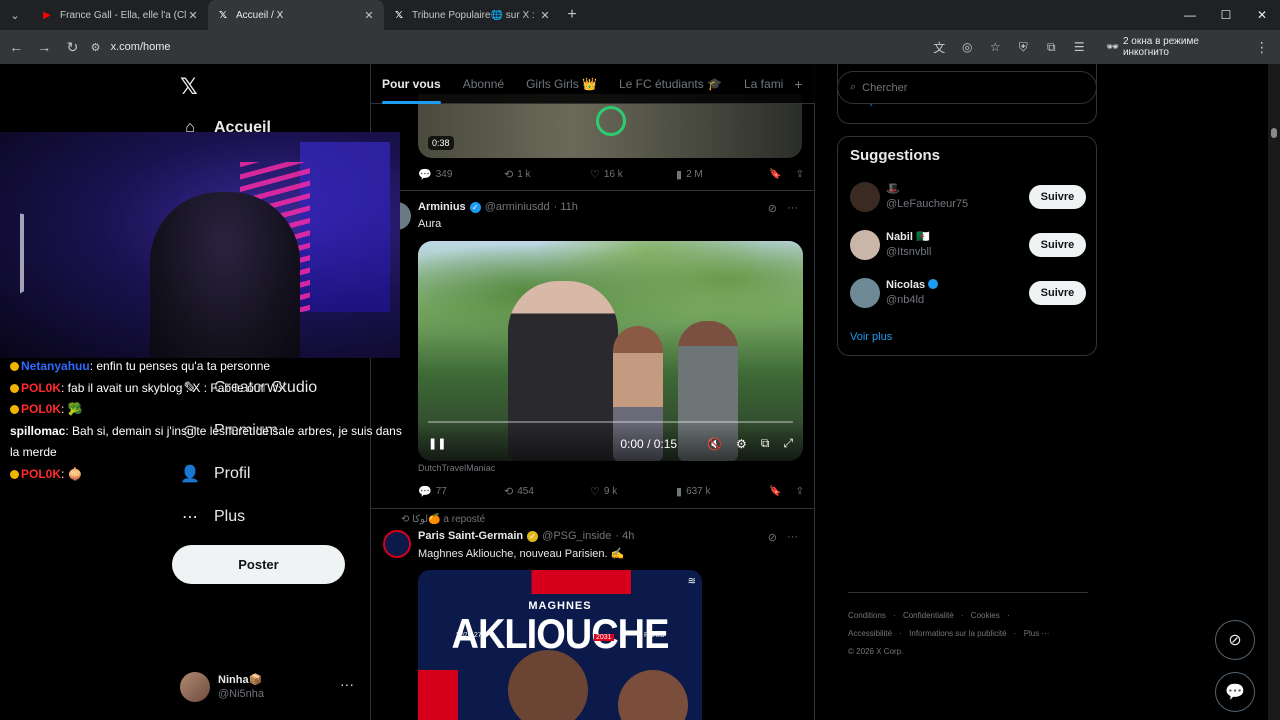 This screenshot has height=720, width=1280. Describe the element at coordinates (15, 15) in the screenshot. I see `tab-search-button: ⌄` at that location.